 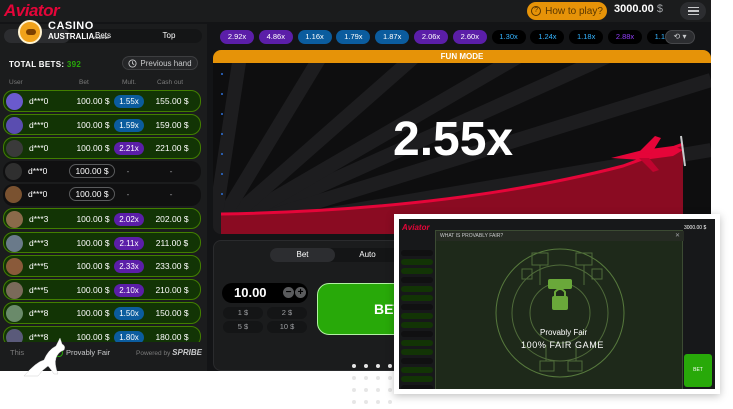 I want to click on total-bets-count: 392, so click(x=74, y=64).